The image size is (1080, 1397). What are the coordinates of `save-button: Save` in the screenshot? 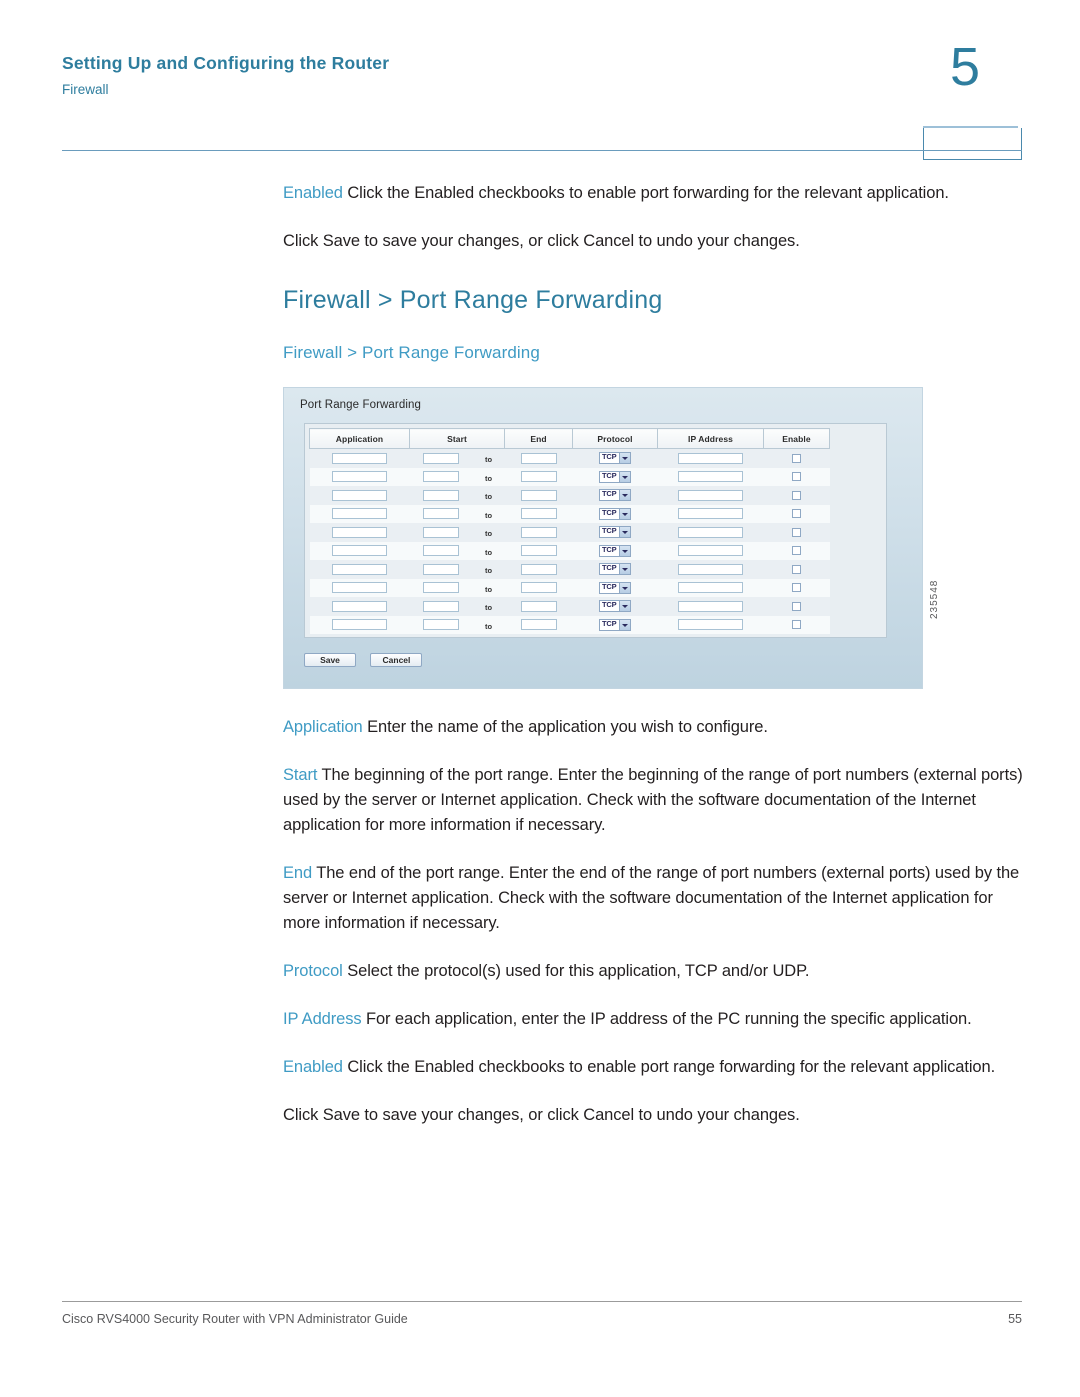 It's located at (330, 660).